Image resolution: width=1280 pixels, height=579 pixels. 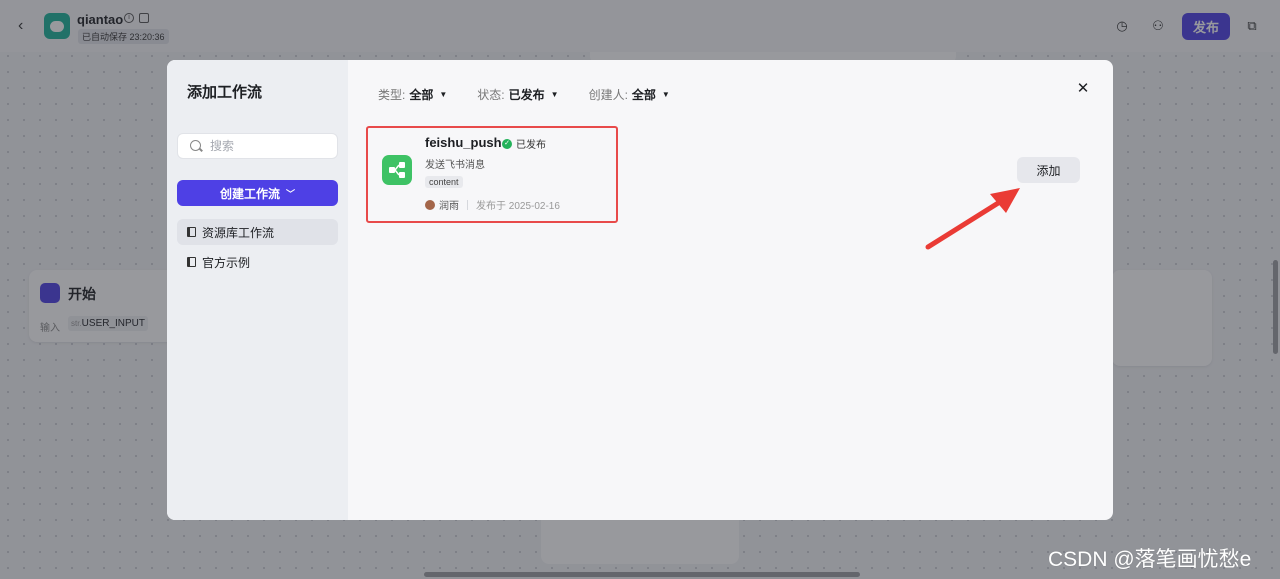 What do you see at coordinates (972, 219) in the screenshot?
I see `annotation-arrow` at bounding box center [972, 219].